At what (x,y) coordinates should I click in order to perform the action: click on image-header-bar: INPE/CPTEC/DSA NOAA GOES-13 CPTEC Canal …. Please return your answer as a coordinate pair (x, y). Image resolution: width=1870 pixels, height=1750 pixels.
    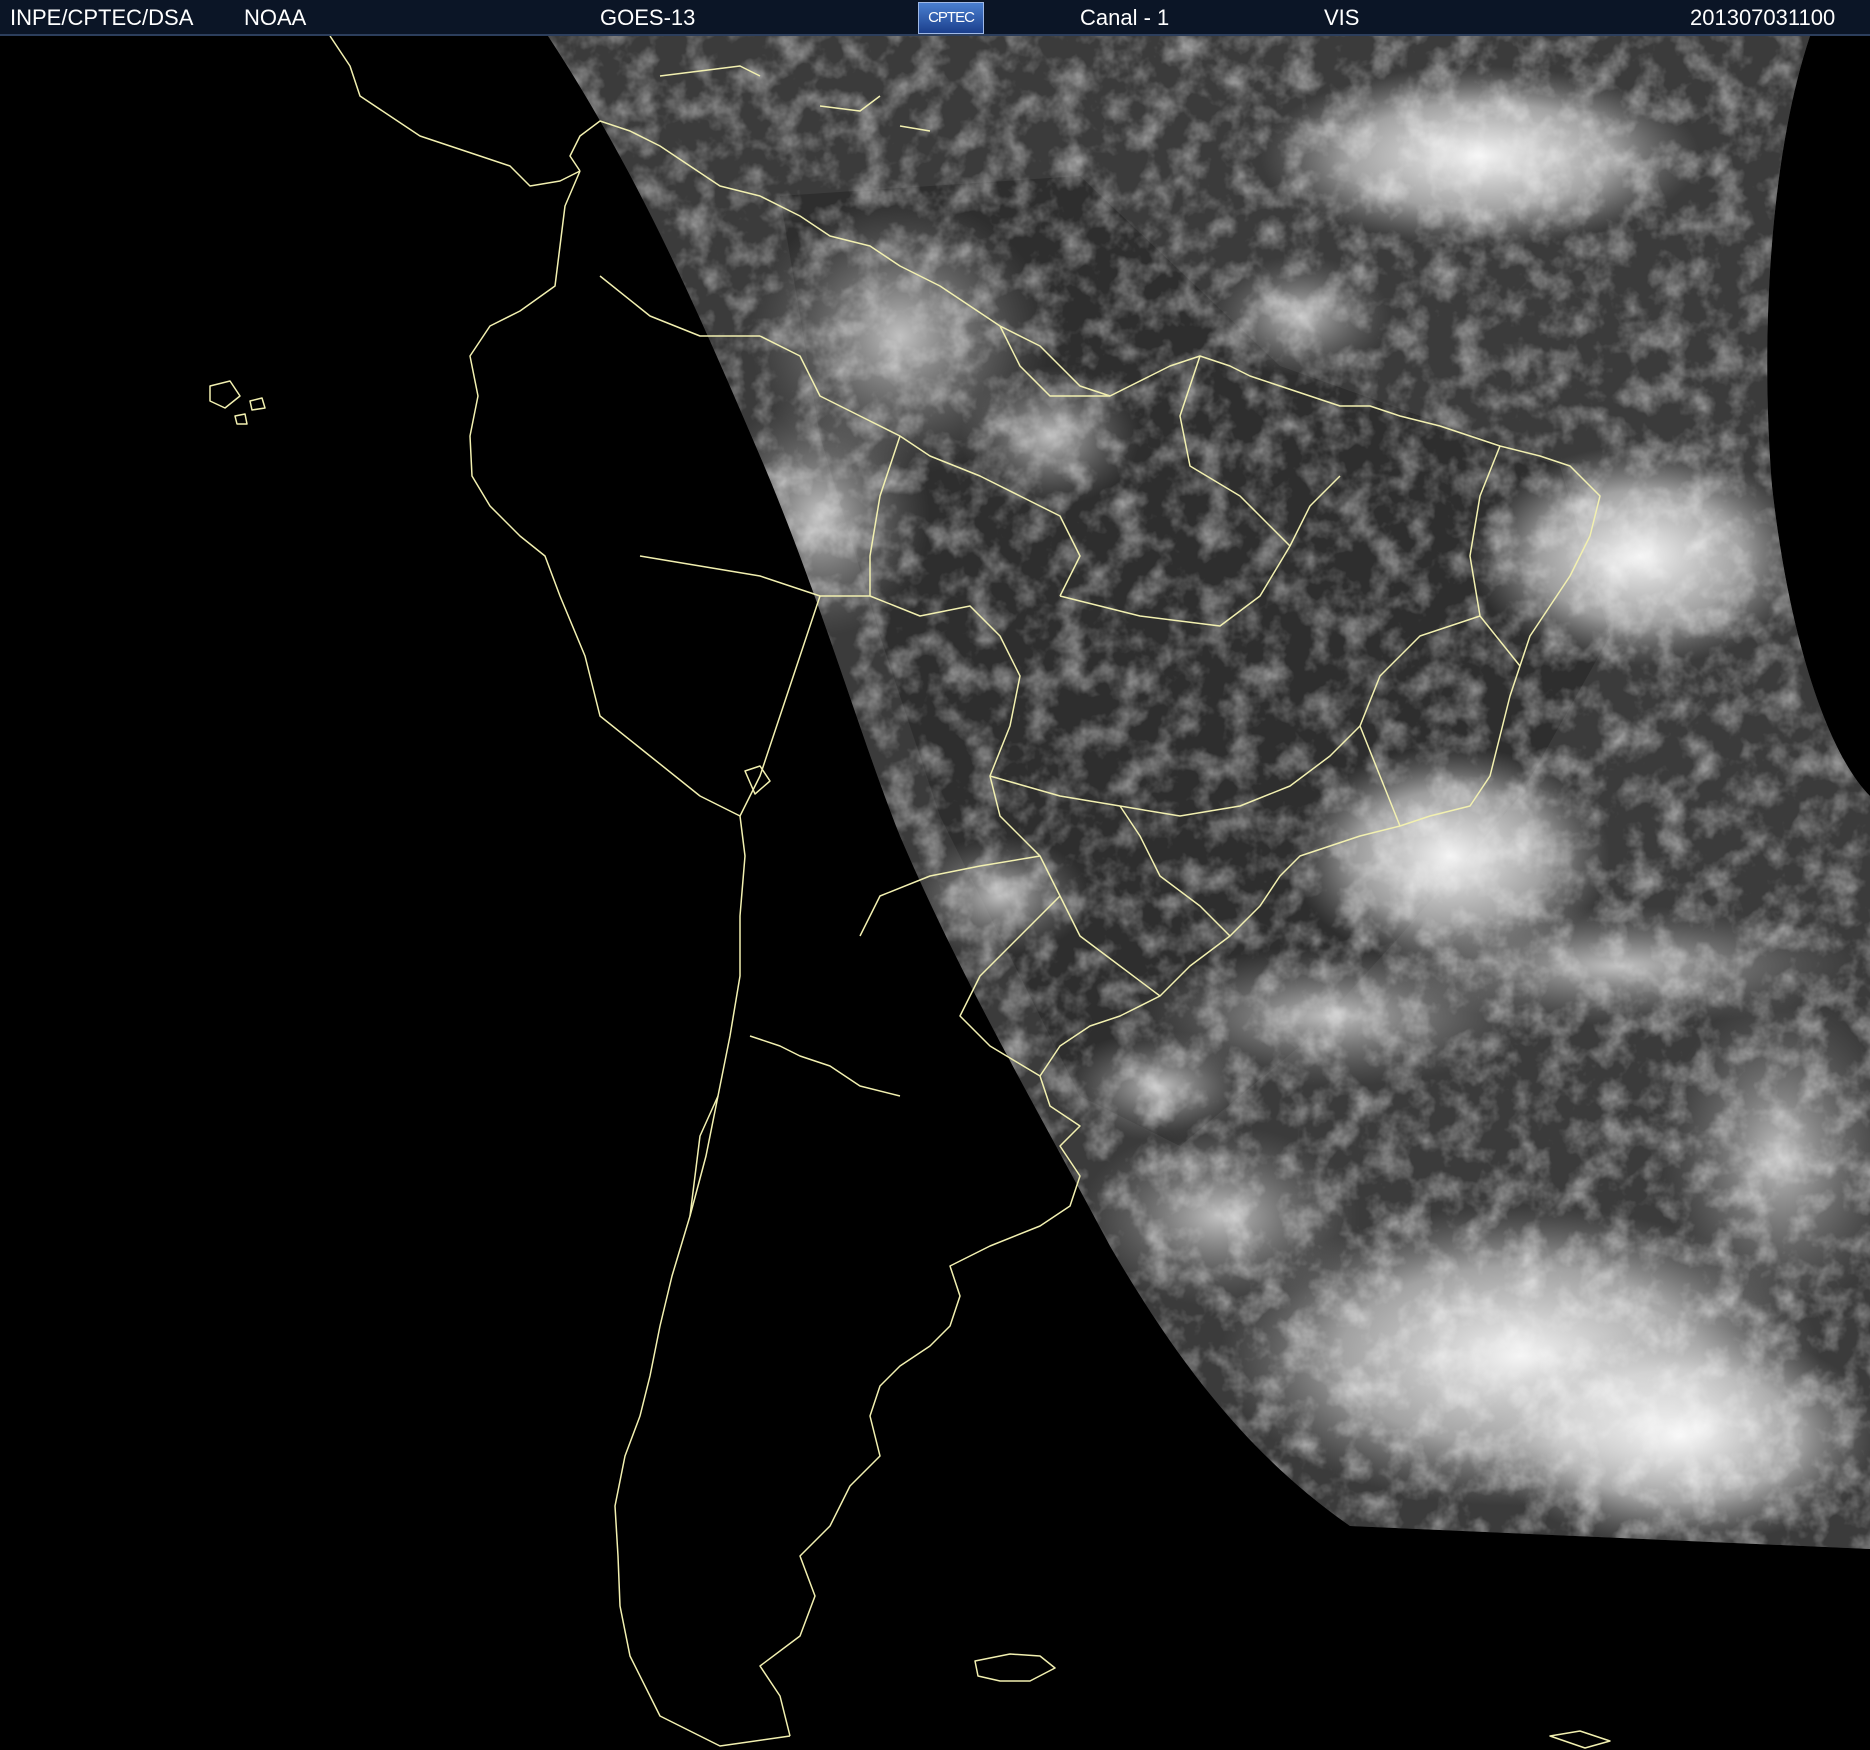
    Looking at the image, I should click on (935, 18).